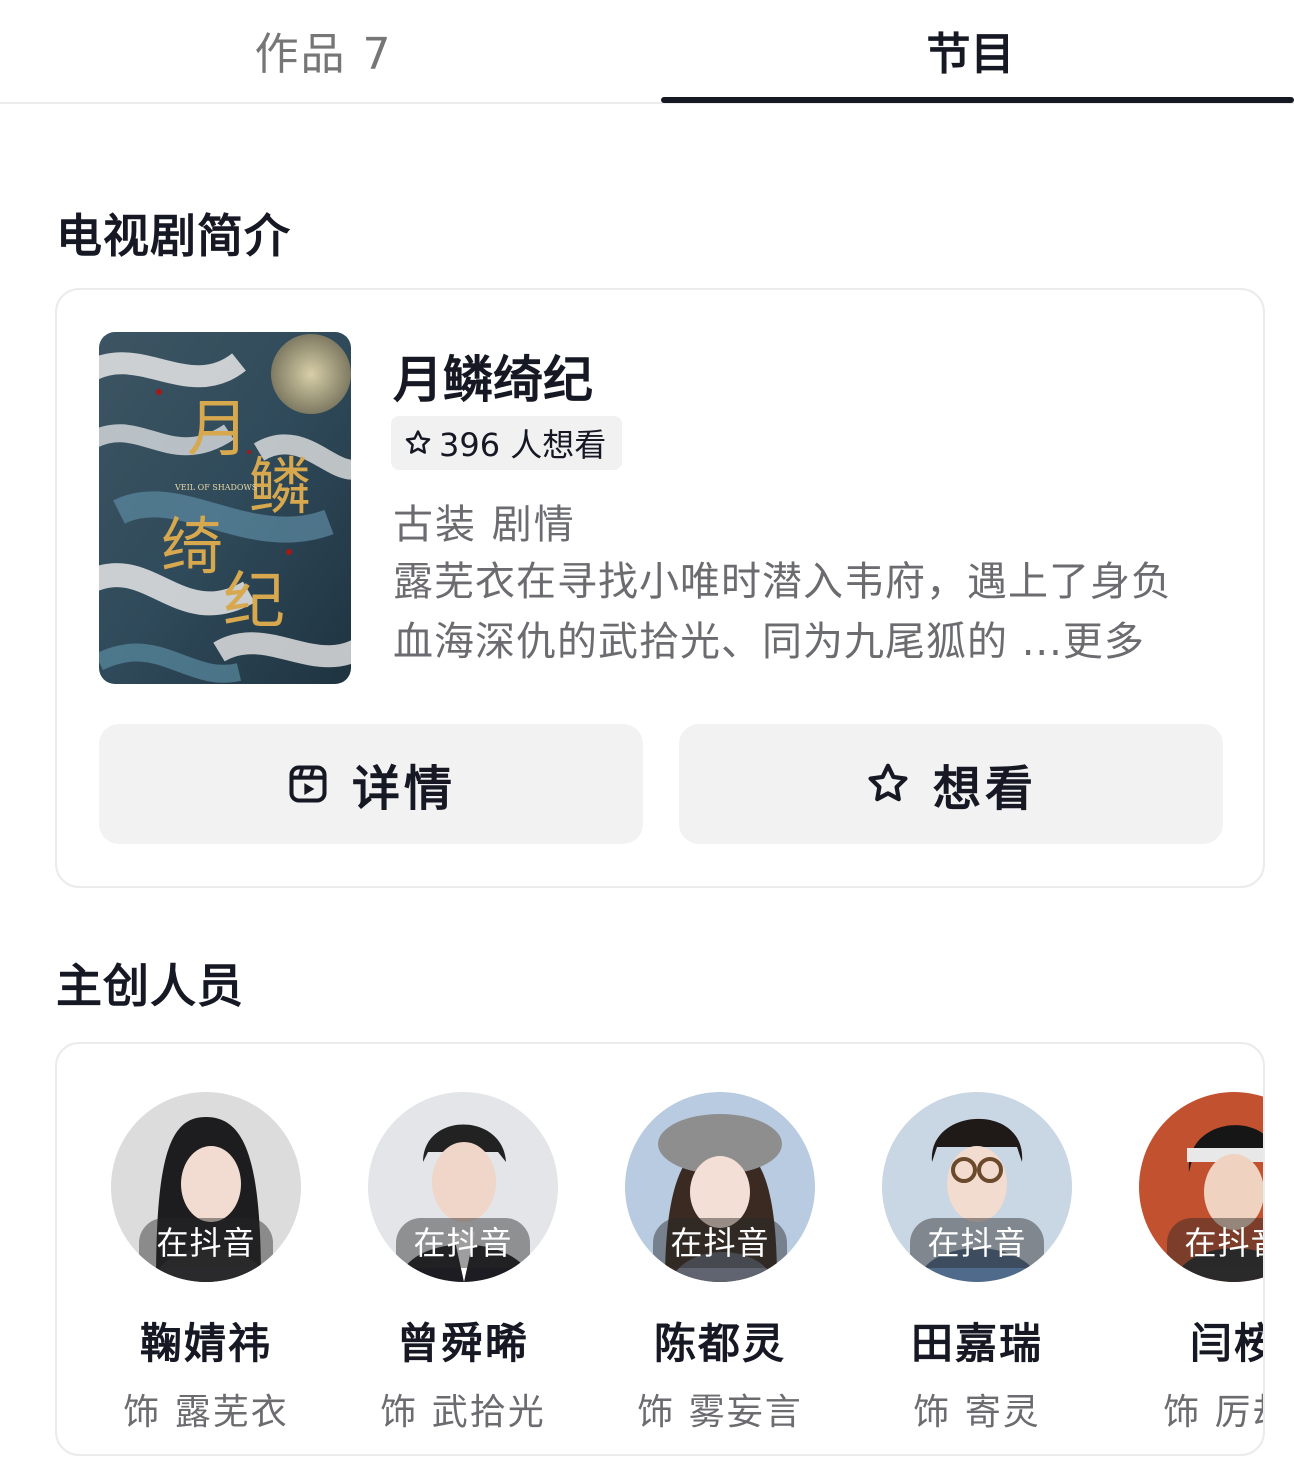 The image size is (1294, 1473). Describe the element at coordinates (205, 1343) in the screenshot. I see `crew-member-name: 鞠婧祎` at that location.